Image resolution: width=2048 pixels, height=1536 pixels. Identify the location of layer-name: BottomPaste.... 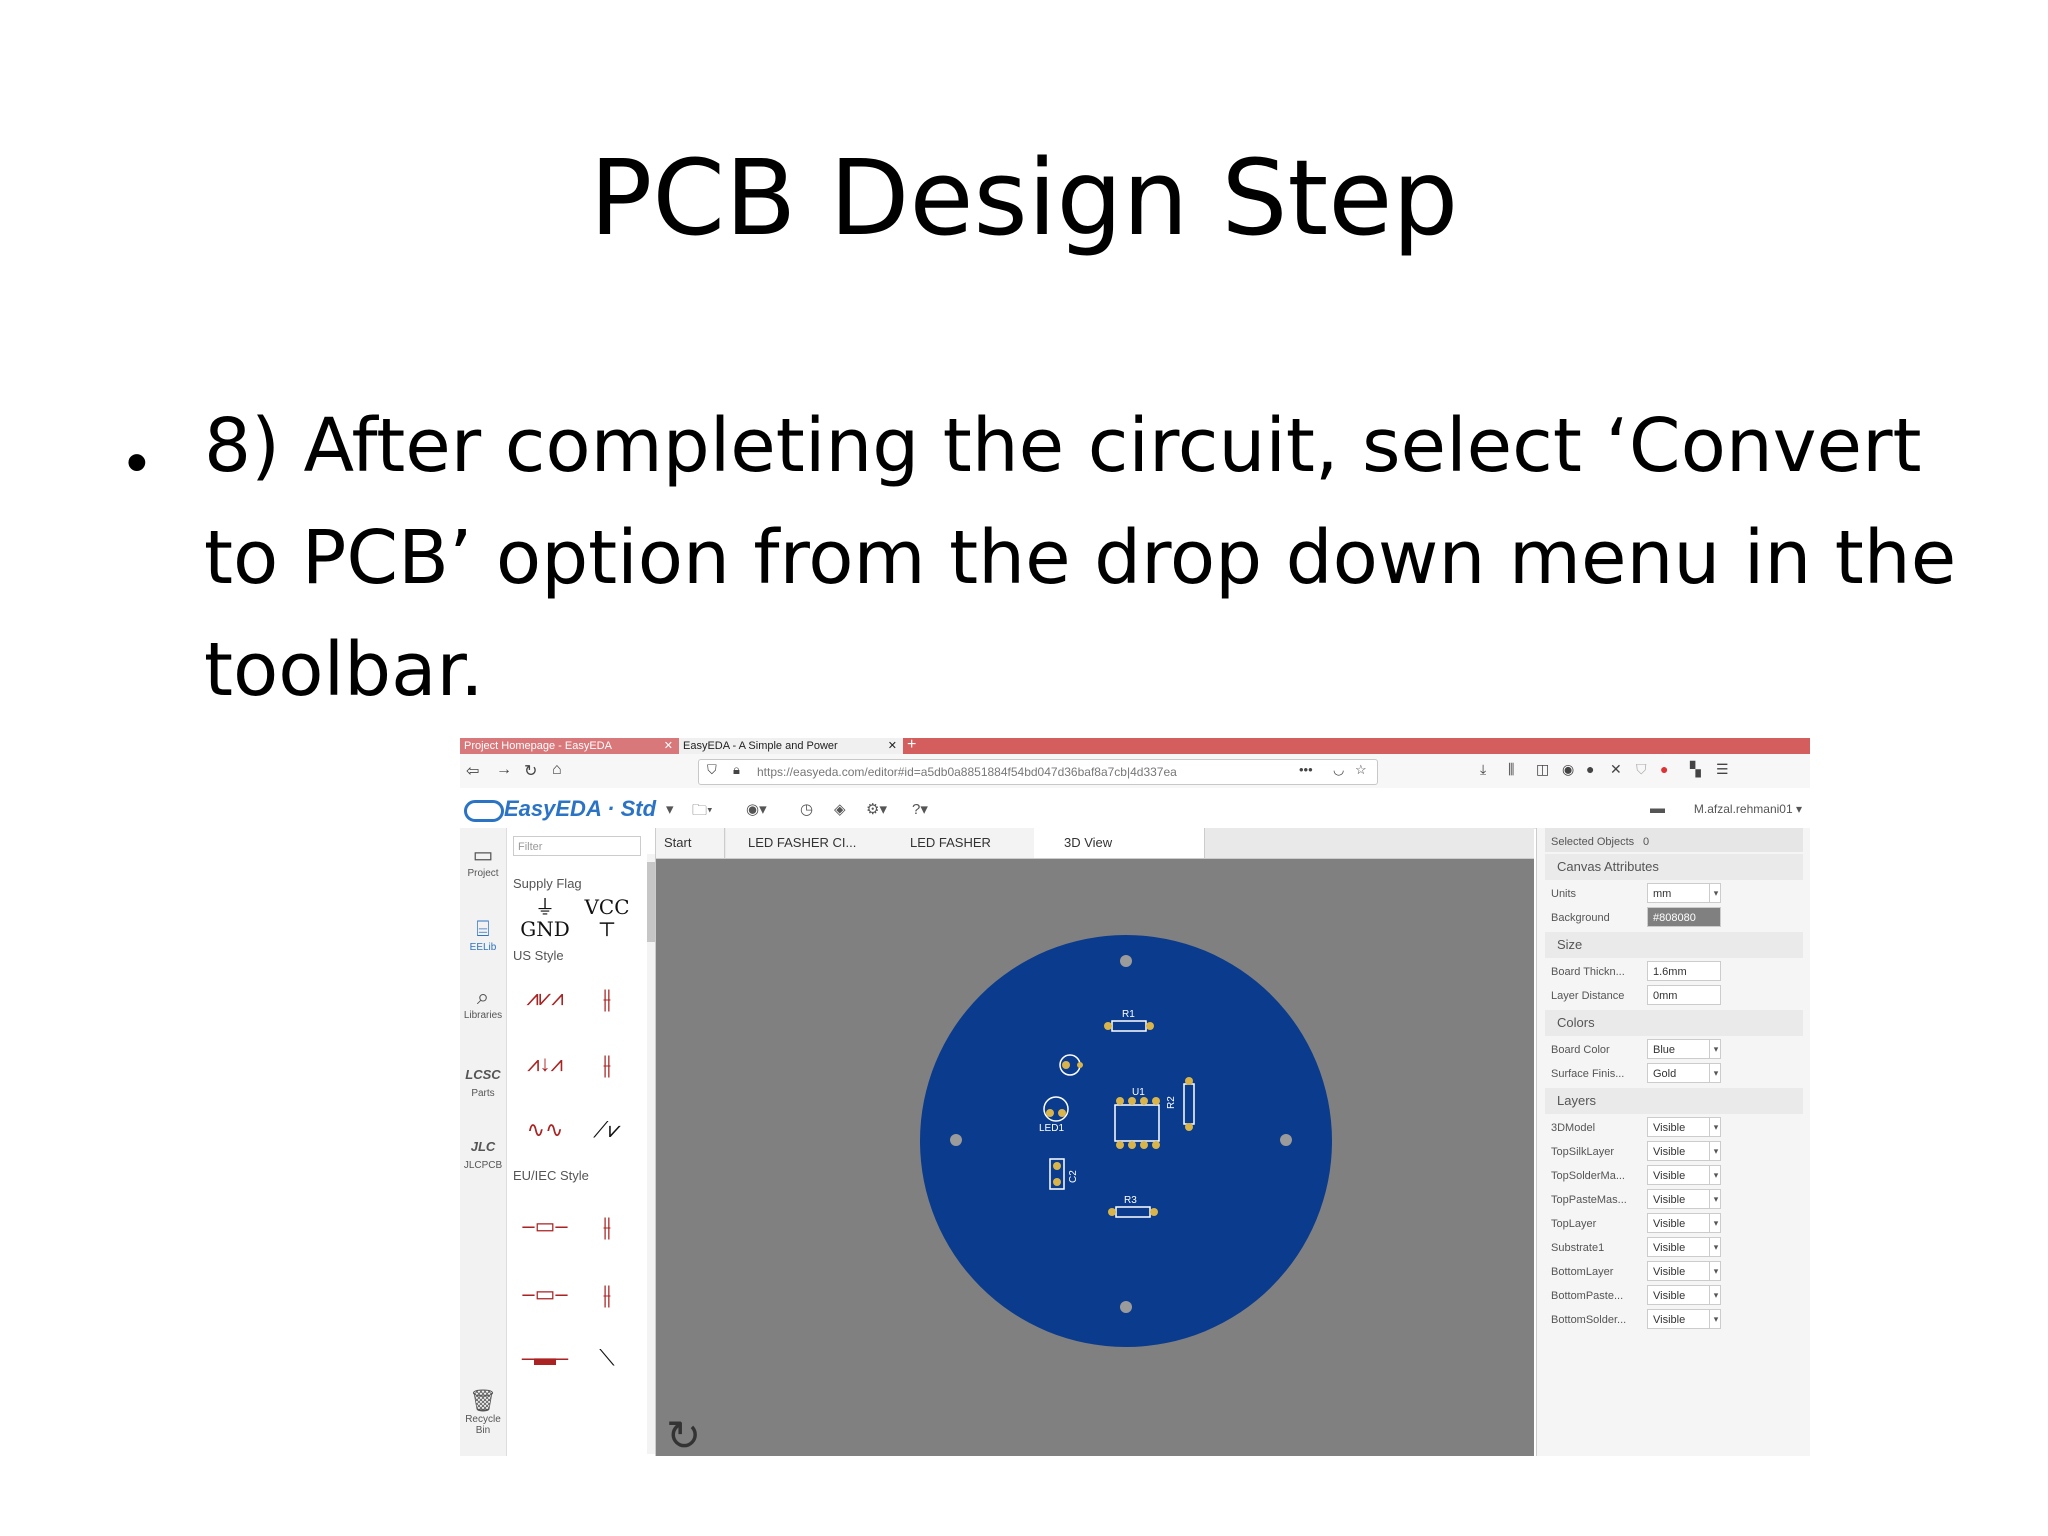
(1587, 1296).